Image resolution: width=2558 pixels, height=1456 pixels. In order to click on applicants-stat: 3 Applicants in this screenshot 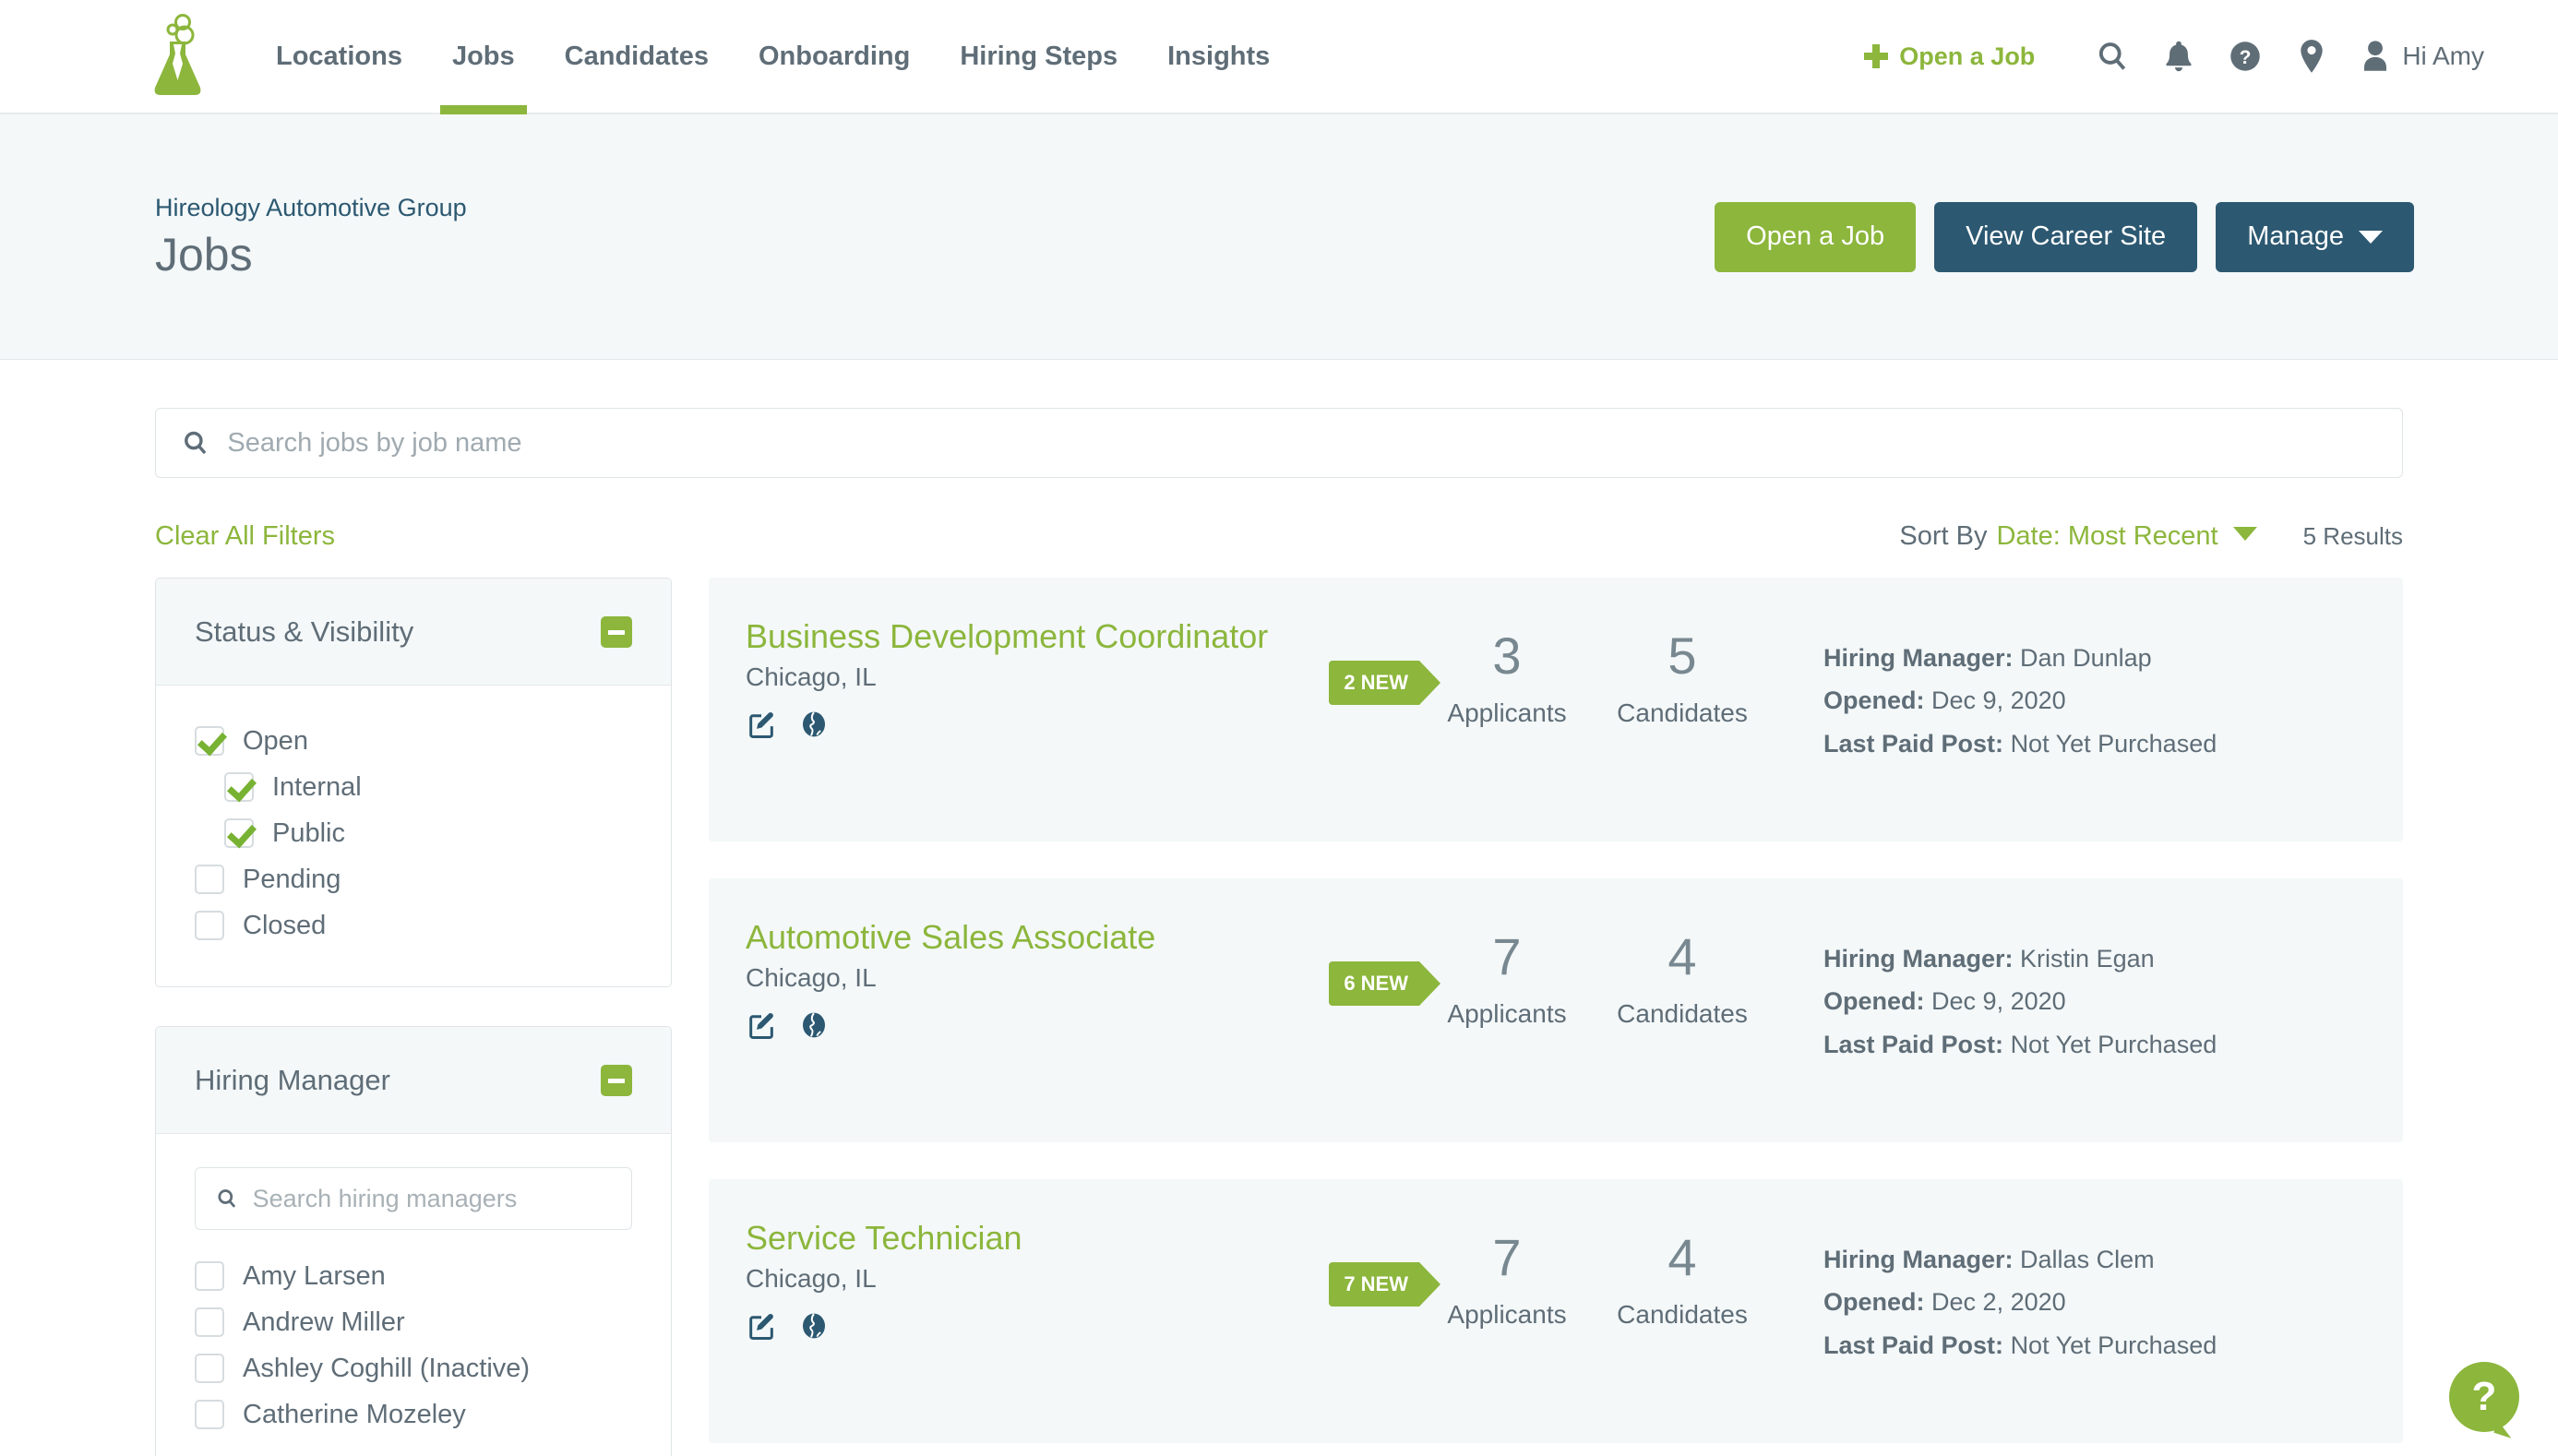, I will do `click(1507, 672)`.